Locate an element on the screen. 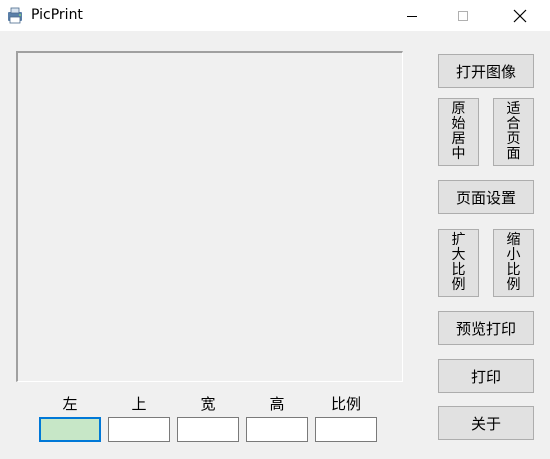 The height and width of the screenshot is (459, 550). open-image-button: 打开图像 is located at coordinates (486, 71).